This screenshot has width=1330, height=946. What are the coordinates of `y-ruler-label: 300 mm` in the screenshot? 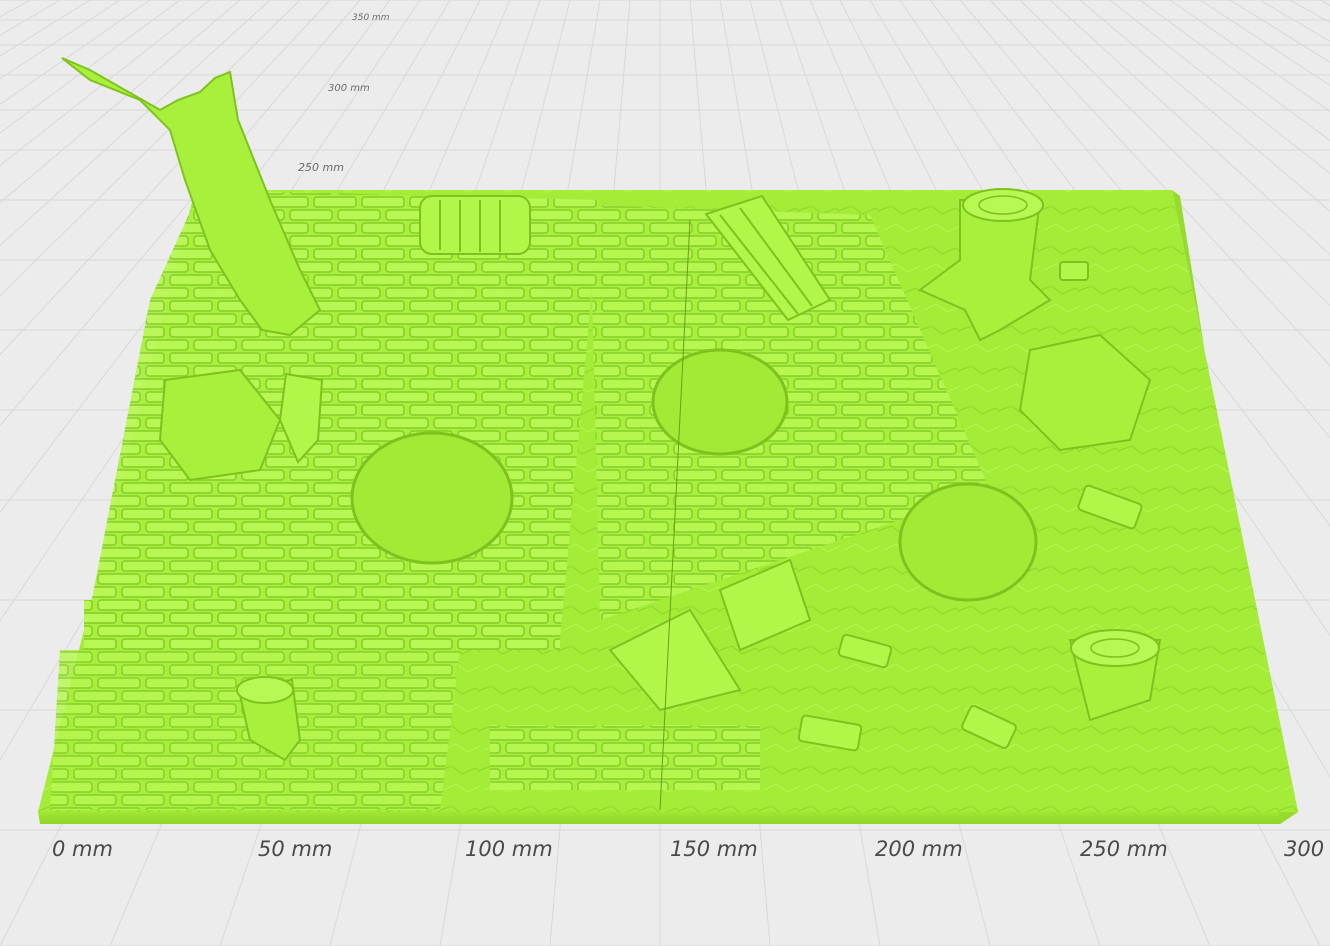 It's located at (349, 88).